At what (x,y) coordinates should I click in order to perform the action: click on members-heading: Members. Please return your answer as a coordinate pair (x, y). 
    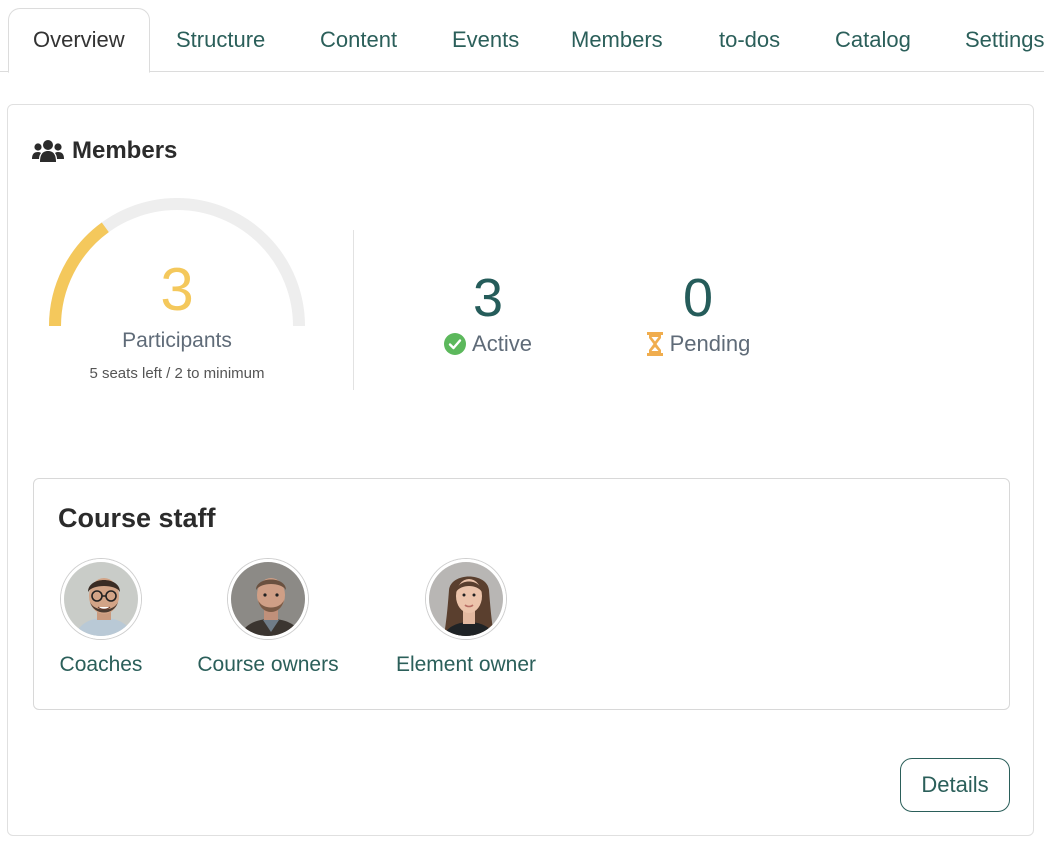
    Looking at the image, I should click on (104, 151).